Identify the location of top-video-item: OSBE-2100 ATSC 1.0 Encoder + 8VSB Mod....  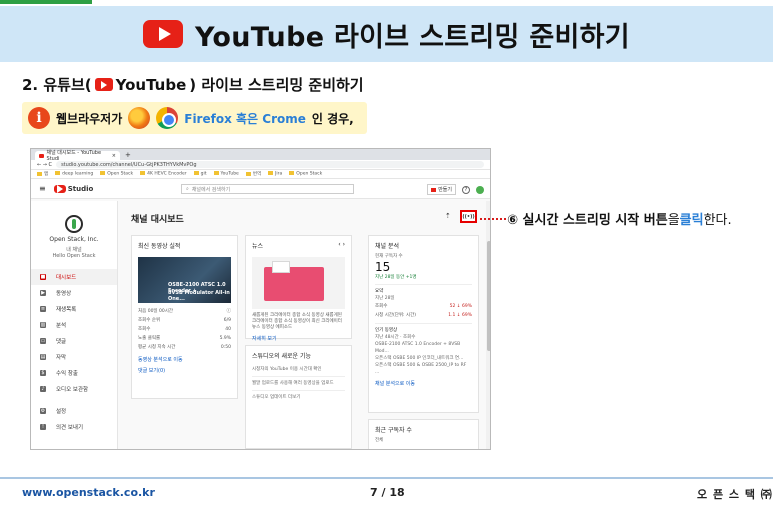
(423, 348).